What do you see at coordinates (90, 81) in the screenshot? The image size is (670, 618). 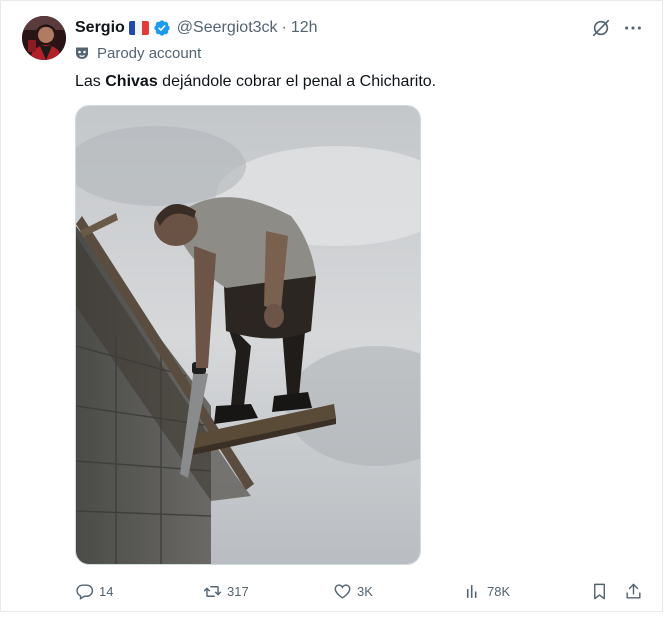 I see `tweet-text-part: Las` at bounding box center [90, 81].